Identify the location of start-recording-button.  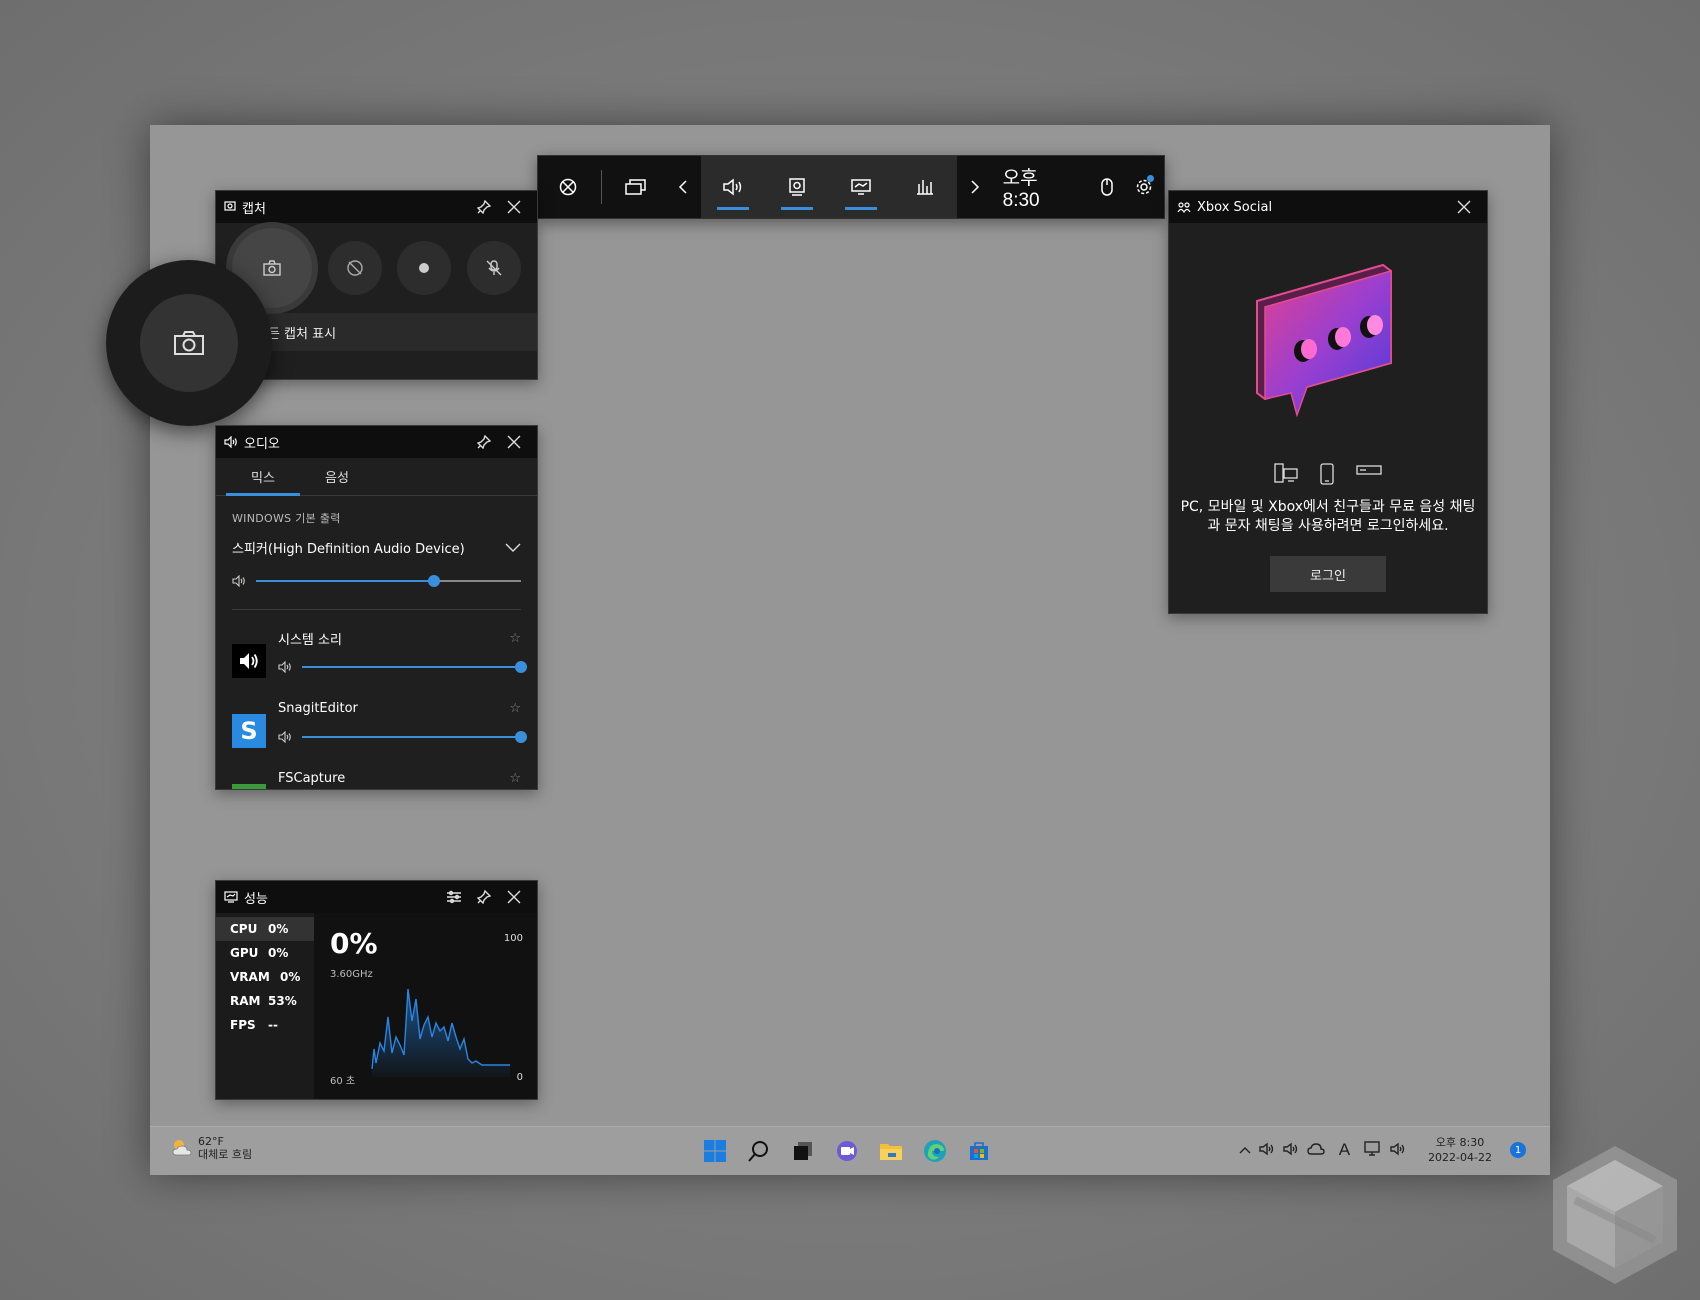
(424, 268).